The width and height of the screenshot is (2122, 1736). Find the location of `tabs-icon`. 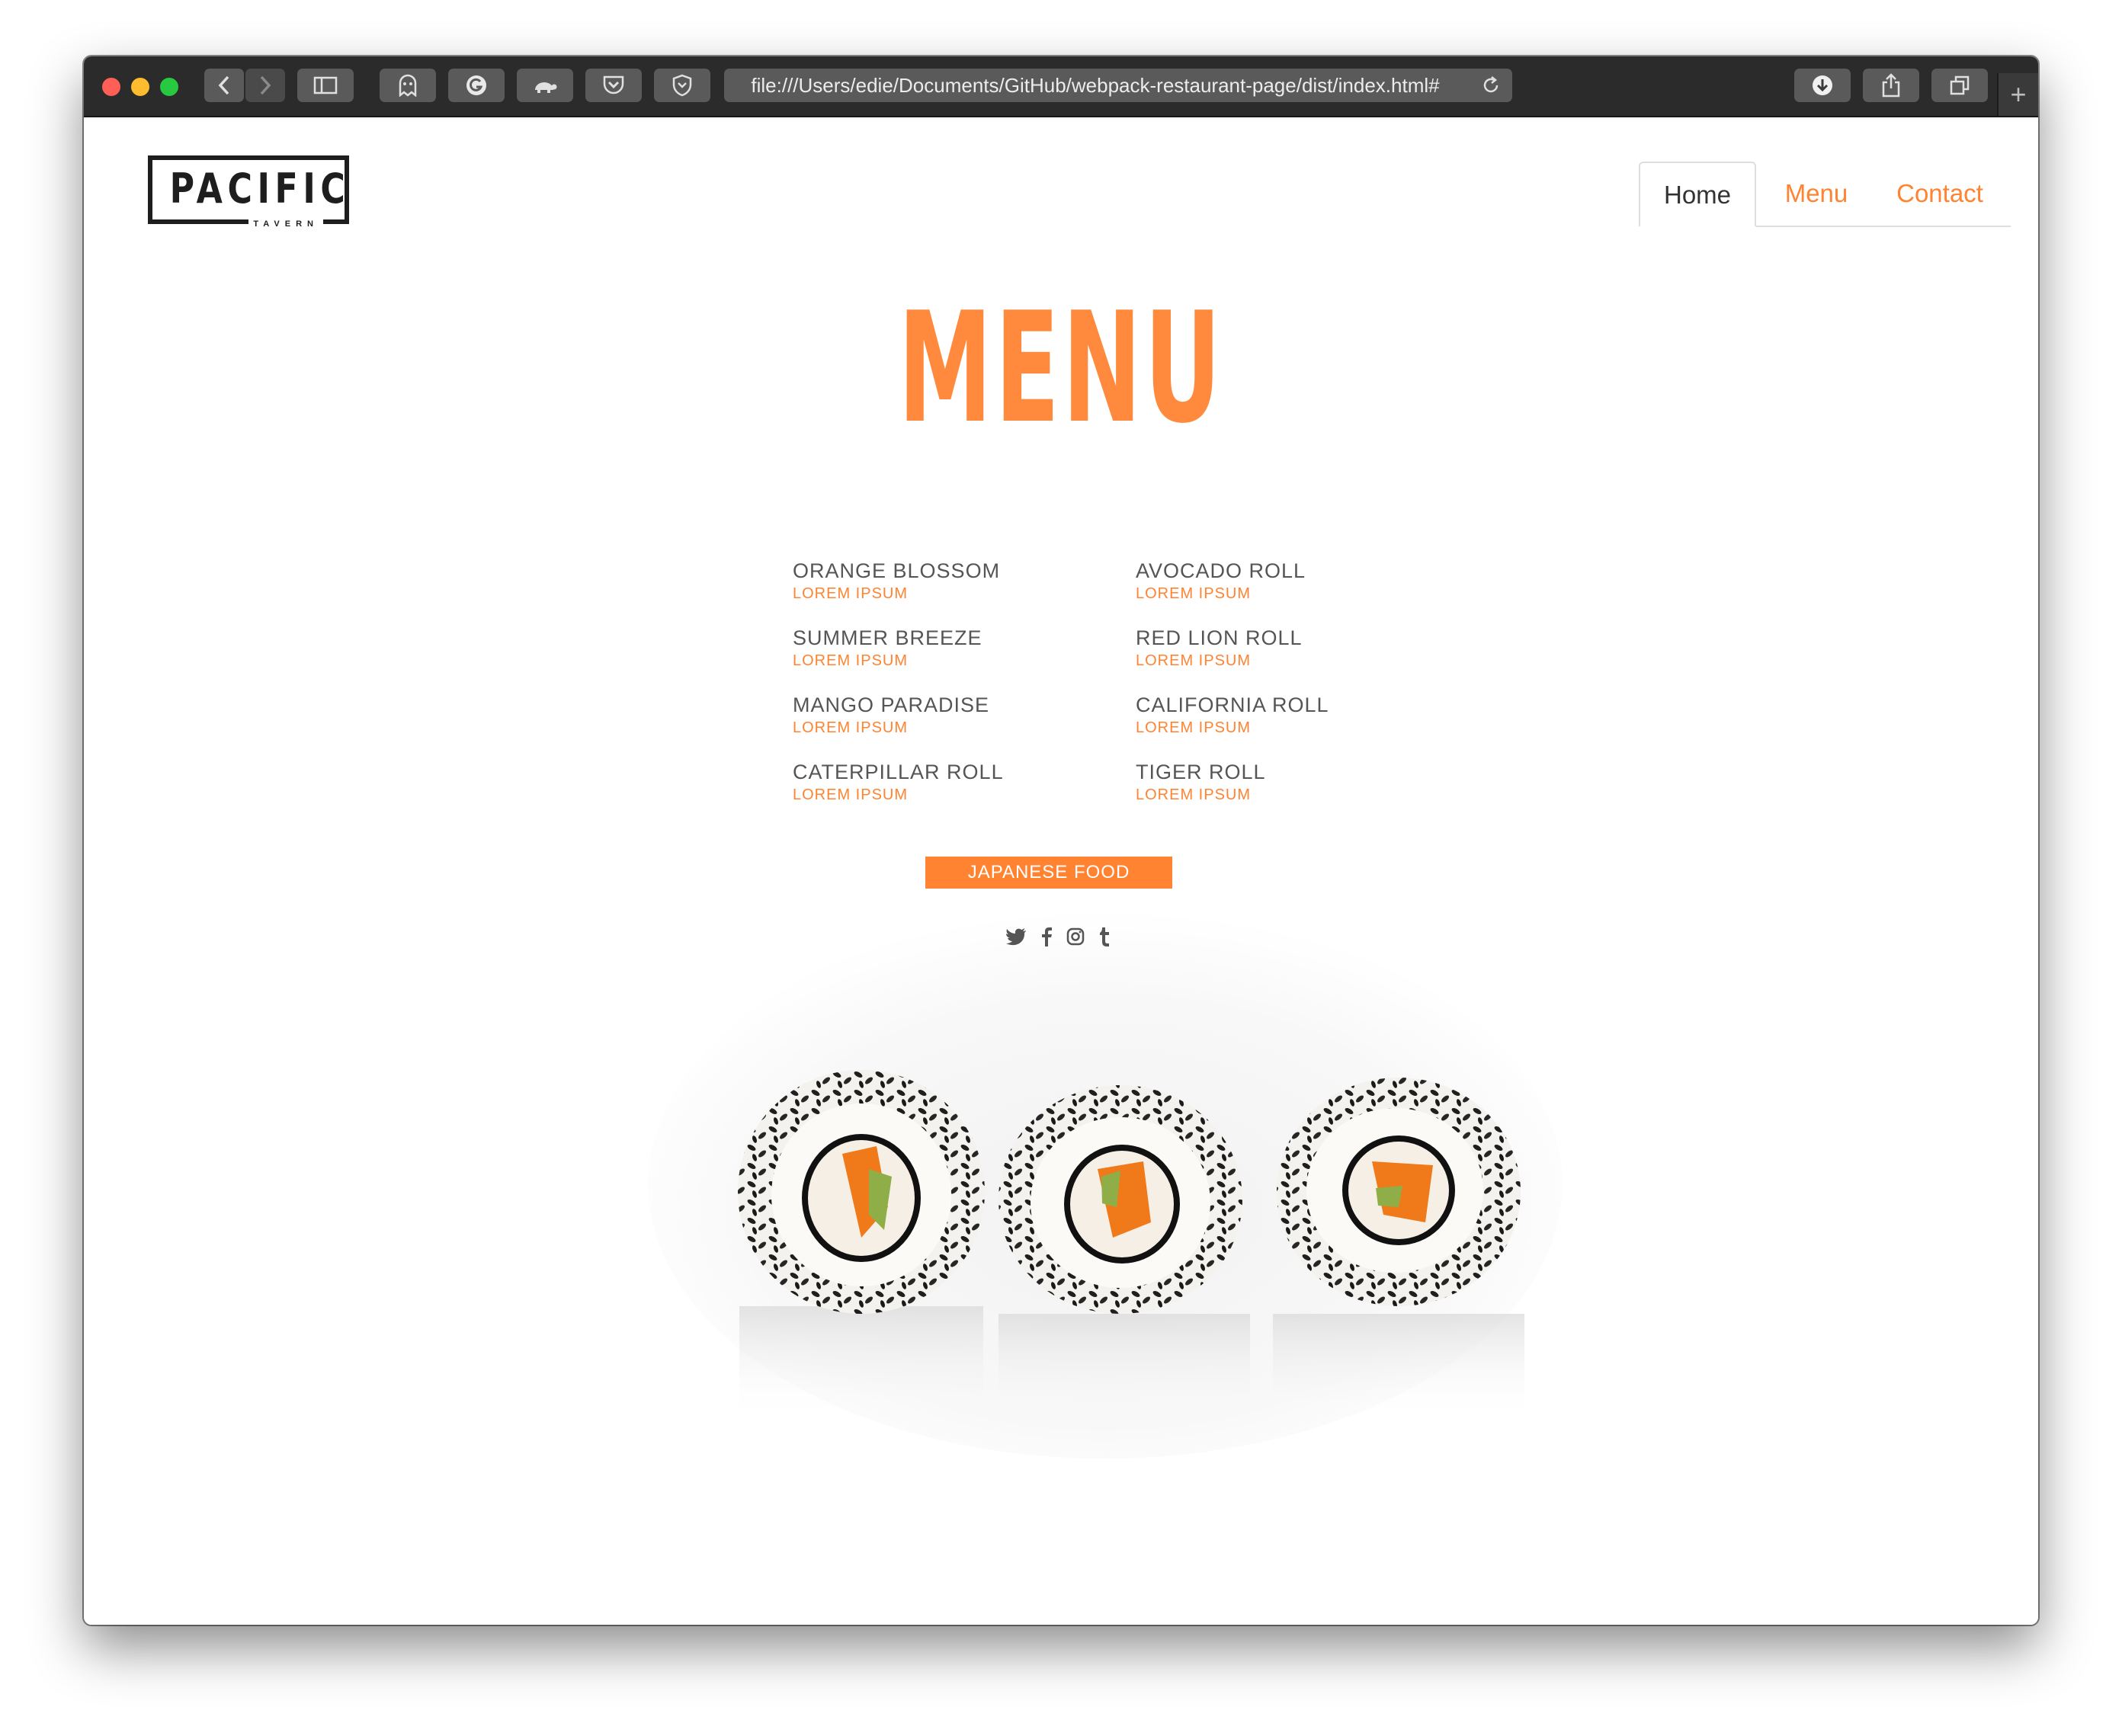

tabs-icon is located at coordinates (1960, 85).